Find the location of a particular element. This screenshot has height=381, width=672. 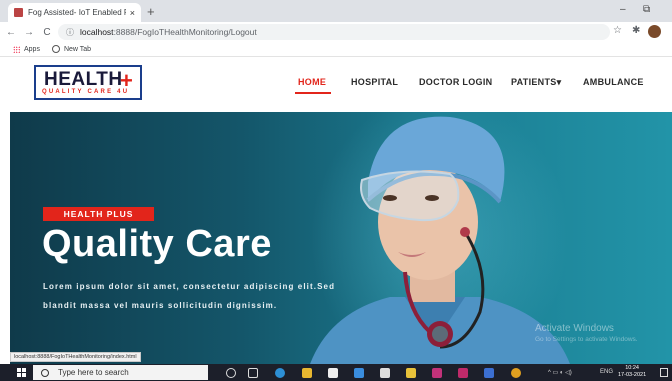

language-indicator: ENG is located at coordinates (606, 372).